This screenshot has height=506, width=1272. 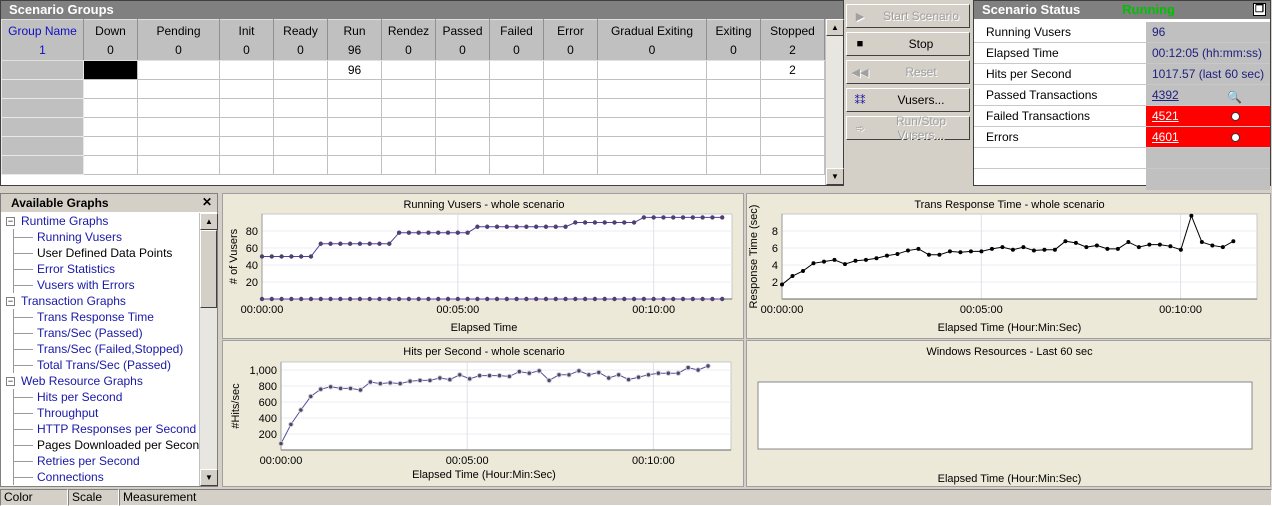 I want to click on tree-item: Trans Response Time, so click(x=100, y=317).